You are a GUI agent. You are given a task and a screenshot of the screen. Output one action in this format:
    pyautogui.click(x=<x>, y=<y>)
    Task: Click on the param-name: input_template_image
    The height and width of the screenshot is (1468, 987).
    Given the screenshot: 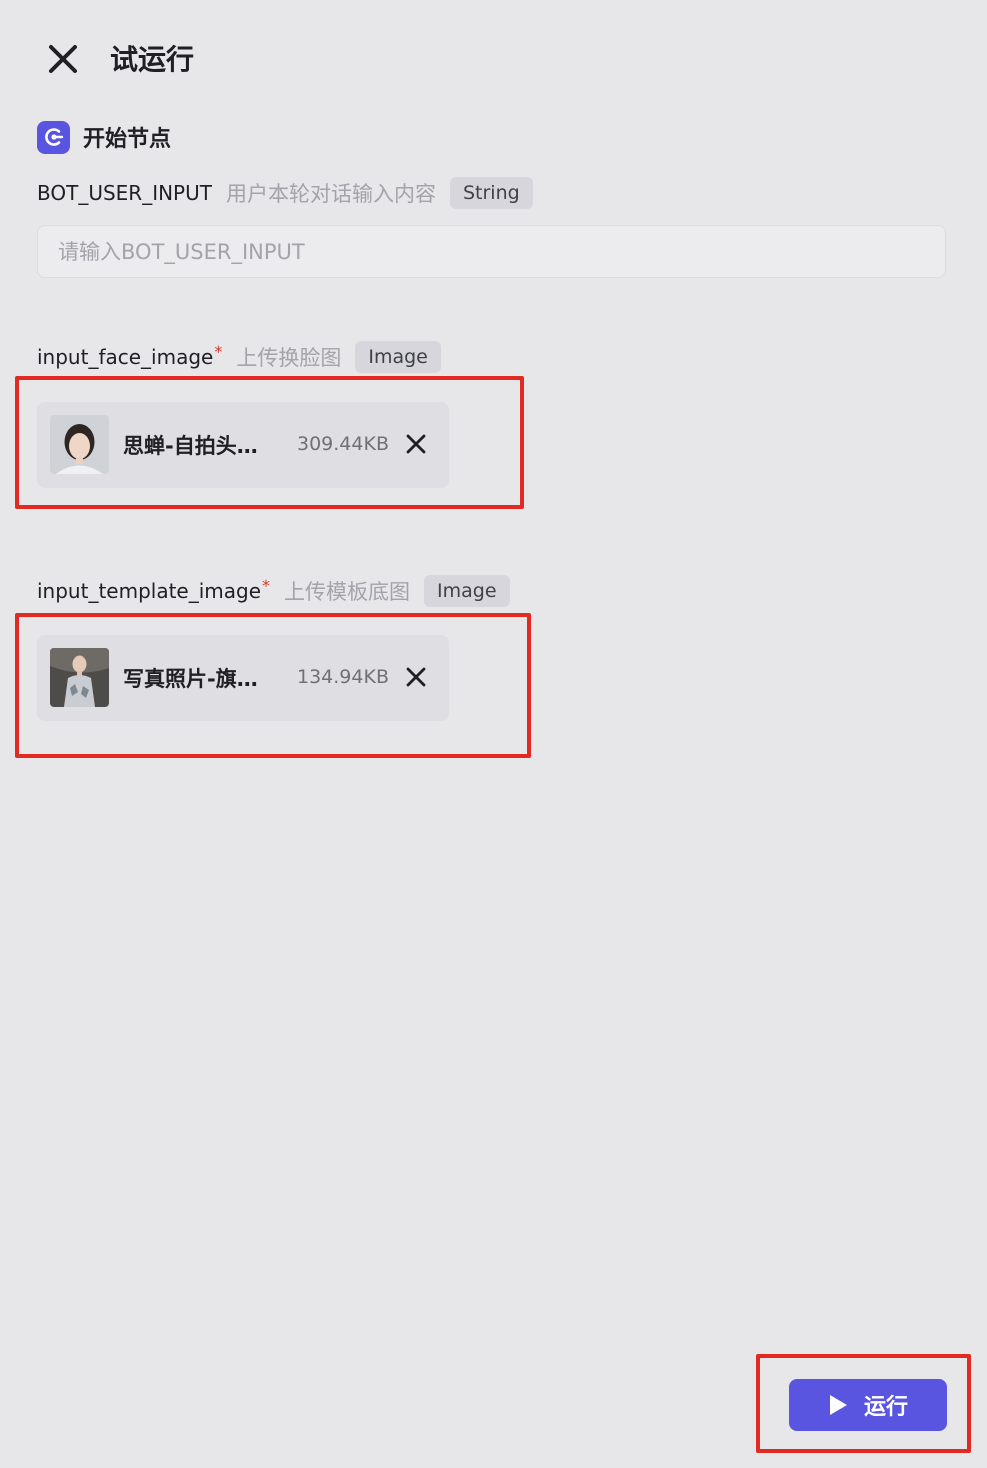 What is the action you would take?
    pyautogui.click(x=149, y=591)
    